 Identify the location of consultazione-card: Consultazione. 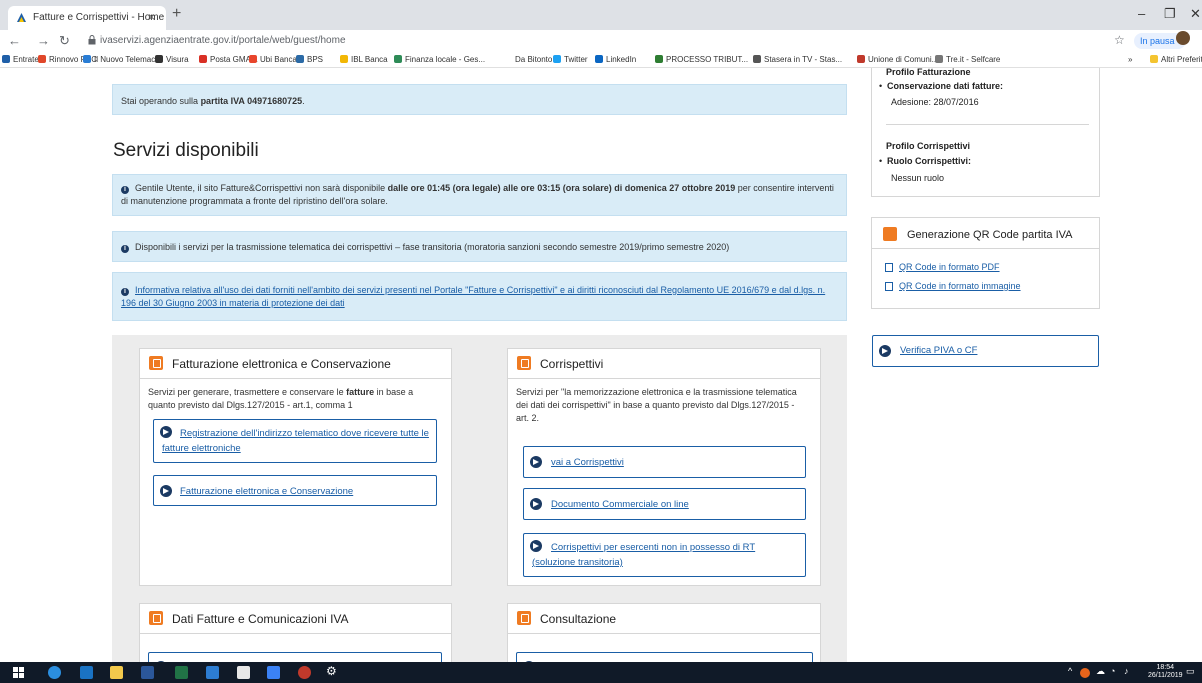
(664, 632).